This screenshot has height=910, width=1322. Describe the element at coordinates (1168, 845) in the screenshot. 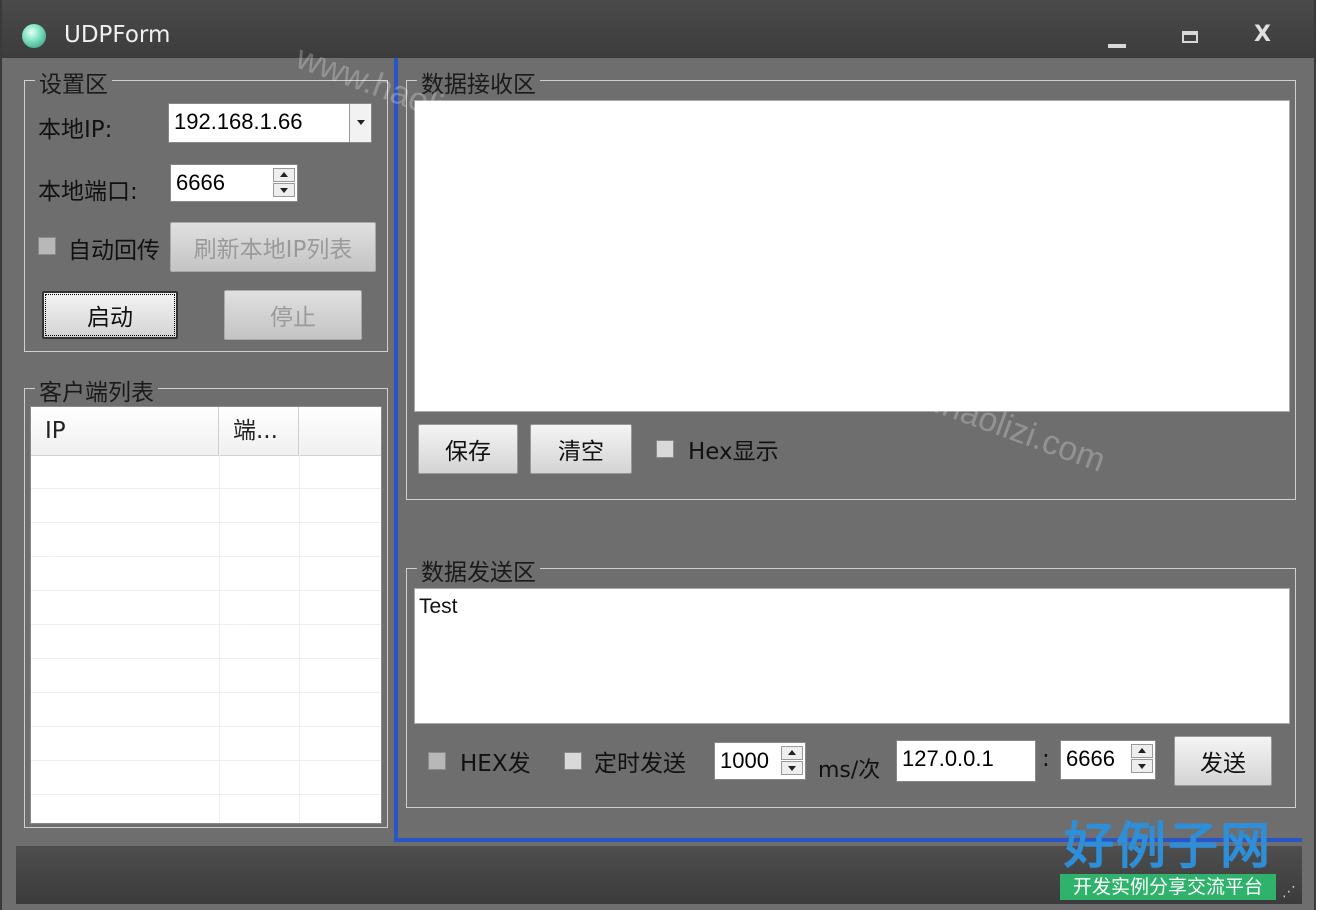

I see `watermark-title: 好例子网` at that location.